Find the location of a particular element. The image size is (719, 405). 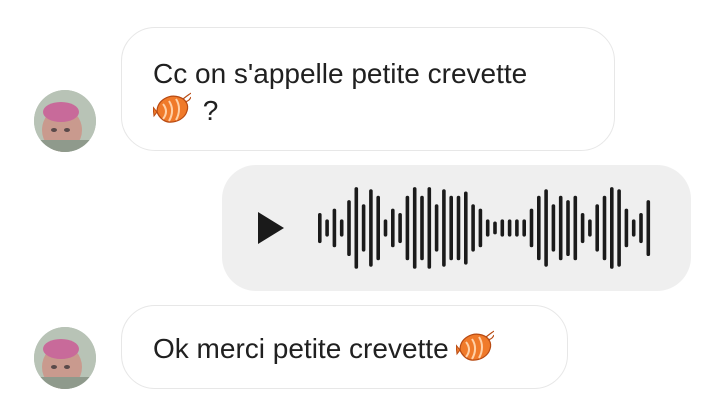

message-text: Cc on s'appelle petite crevette is located at coordinates (340, 73).